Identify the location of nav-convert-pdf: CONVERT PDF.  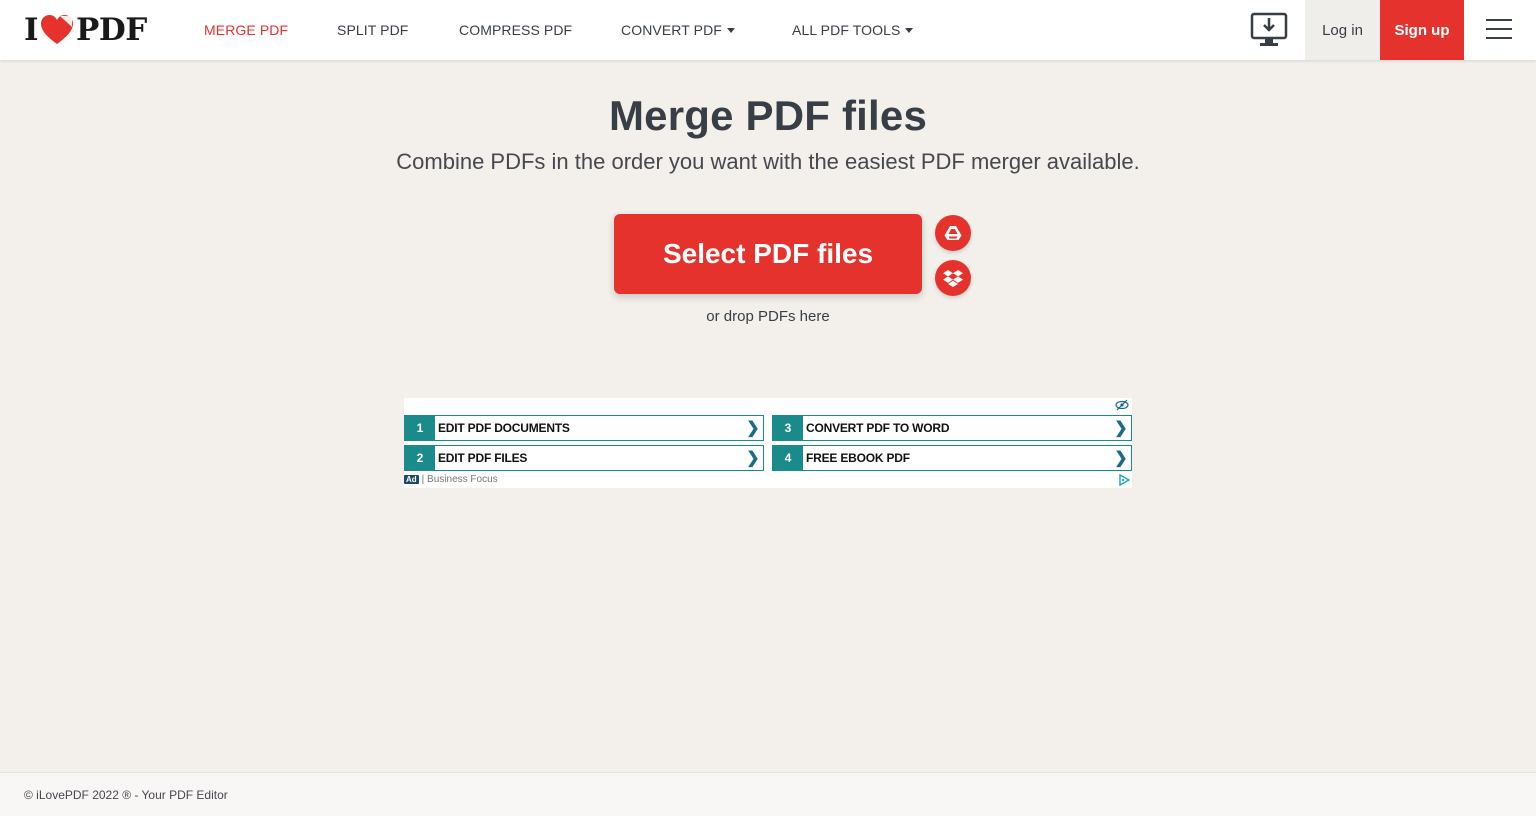
(678, 30).